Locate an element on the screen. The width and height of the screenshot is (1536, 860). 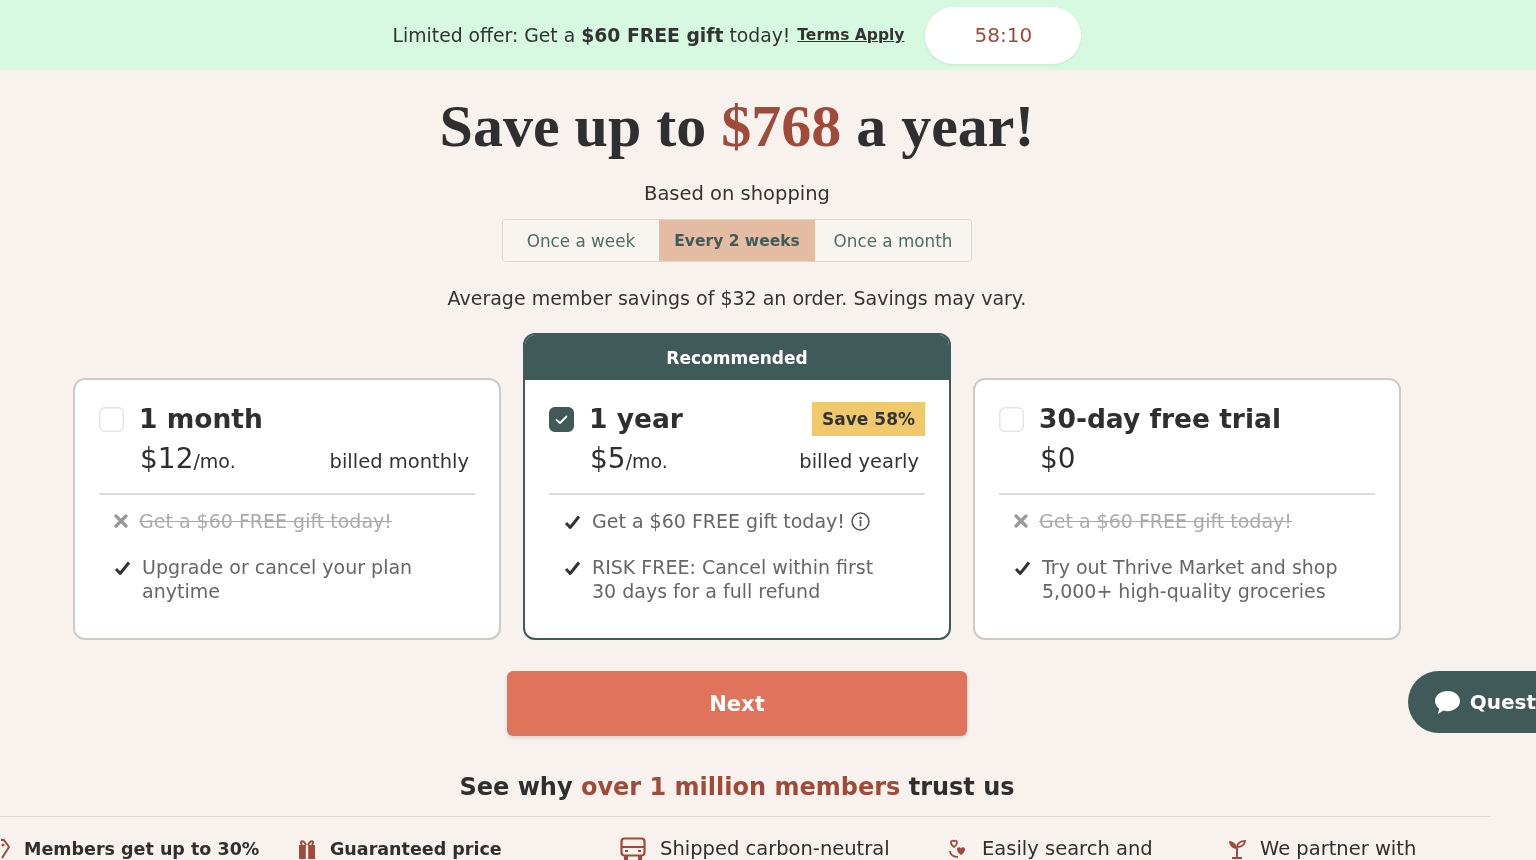
frequency-label: Based on shopping is located at coordinates (737, 194).